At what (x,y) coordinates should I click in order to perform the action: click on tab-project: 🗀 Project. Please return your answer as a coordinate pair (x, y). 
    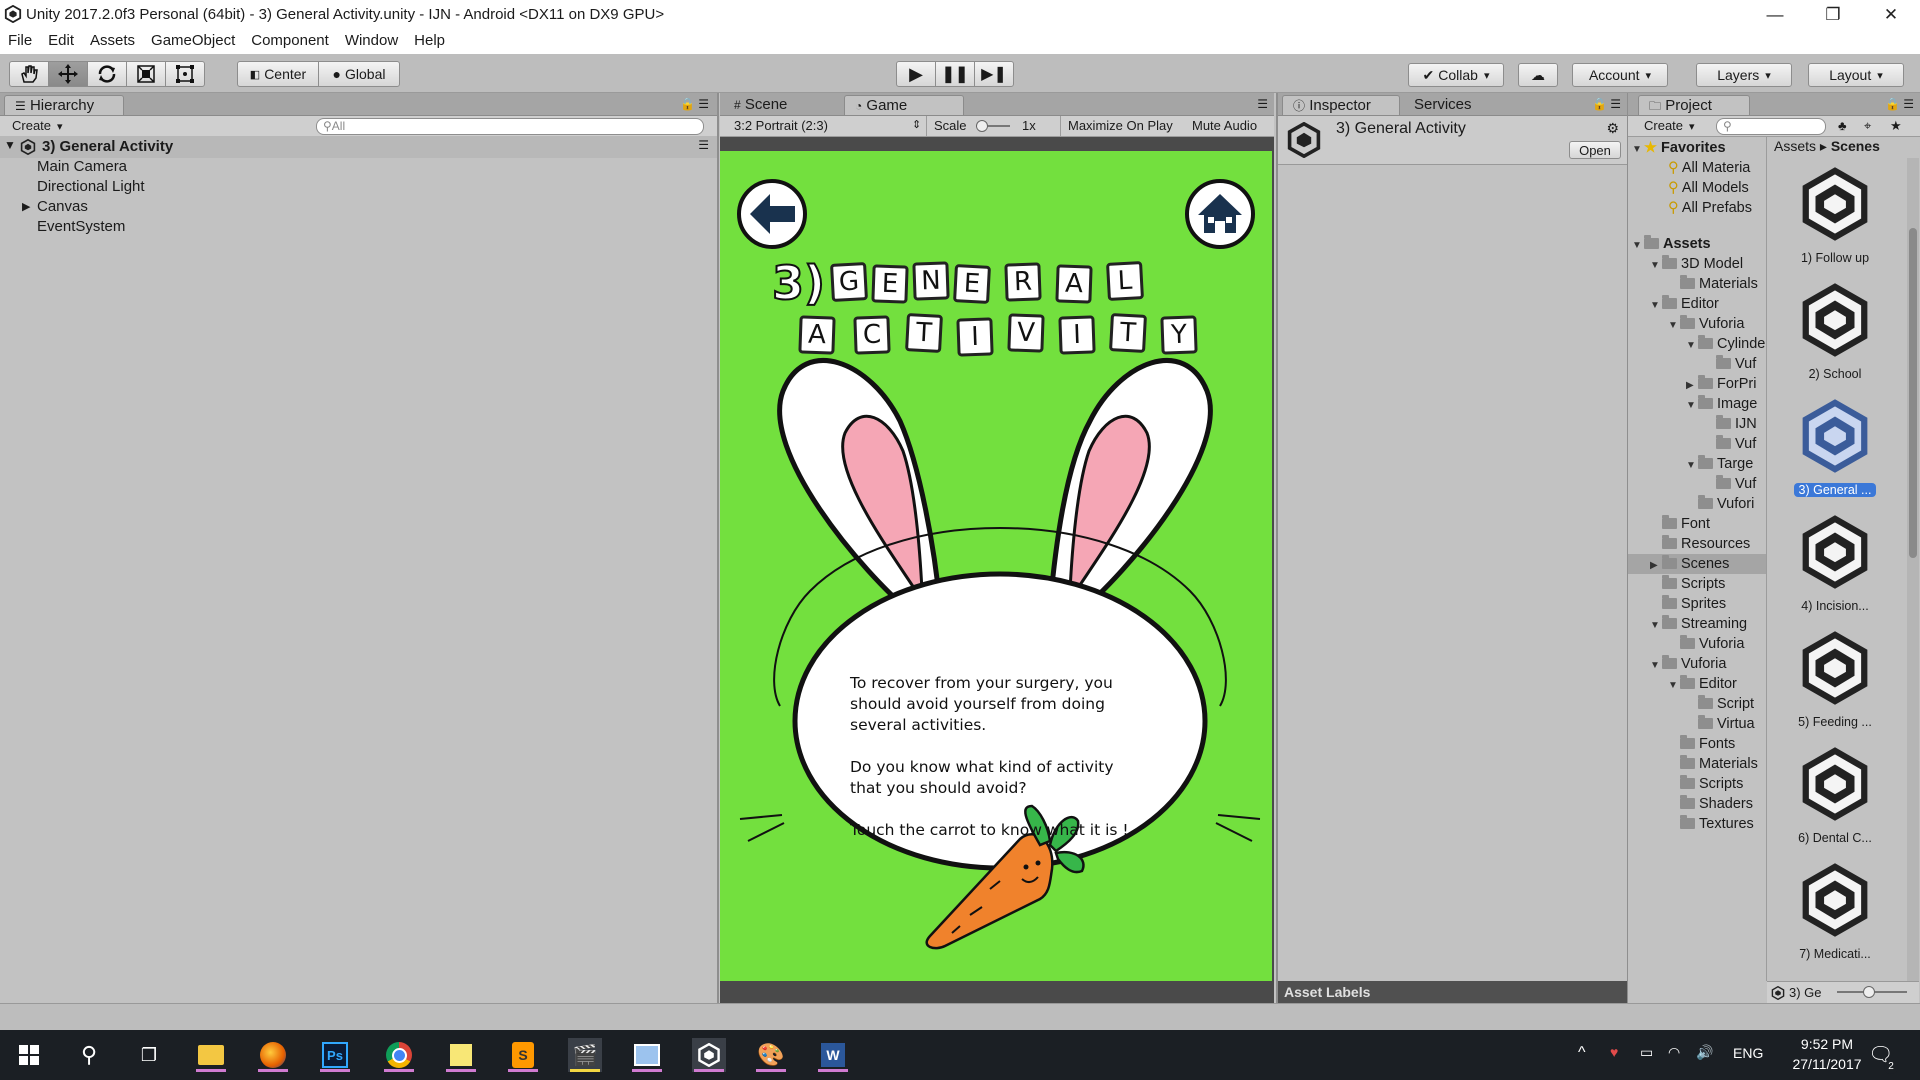
    Looking at the image, I should click on (1694, 105).